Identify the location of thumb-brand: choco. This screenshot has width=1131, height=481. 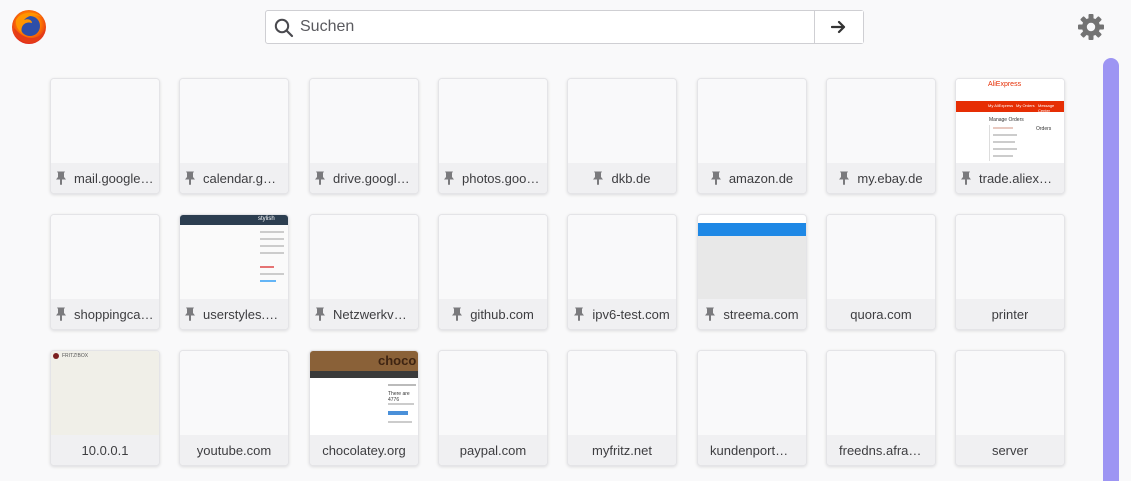
(397, 360).